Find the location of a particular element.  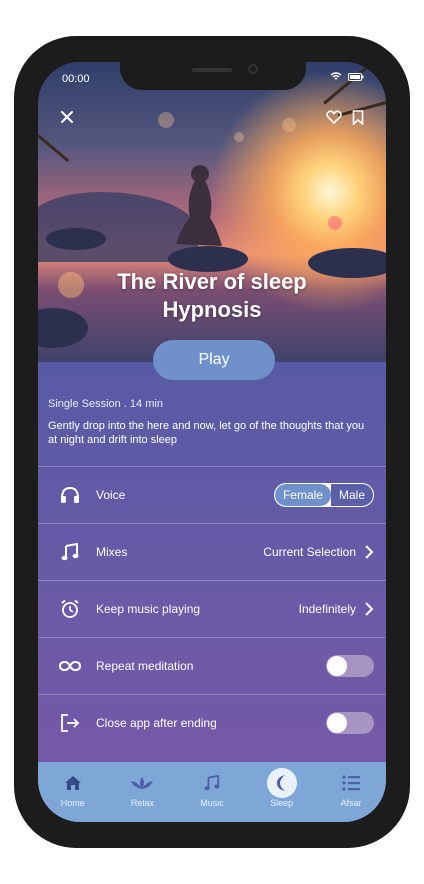

title-line-1: The River of sleep is located at coordinates (212, 281).